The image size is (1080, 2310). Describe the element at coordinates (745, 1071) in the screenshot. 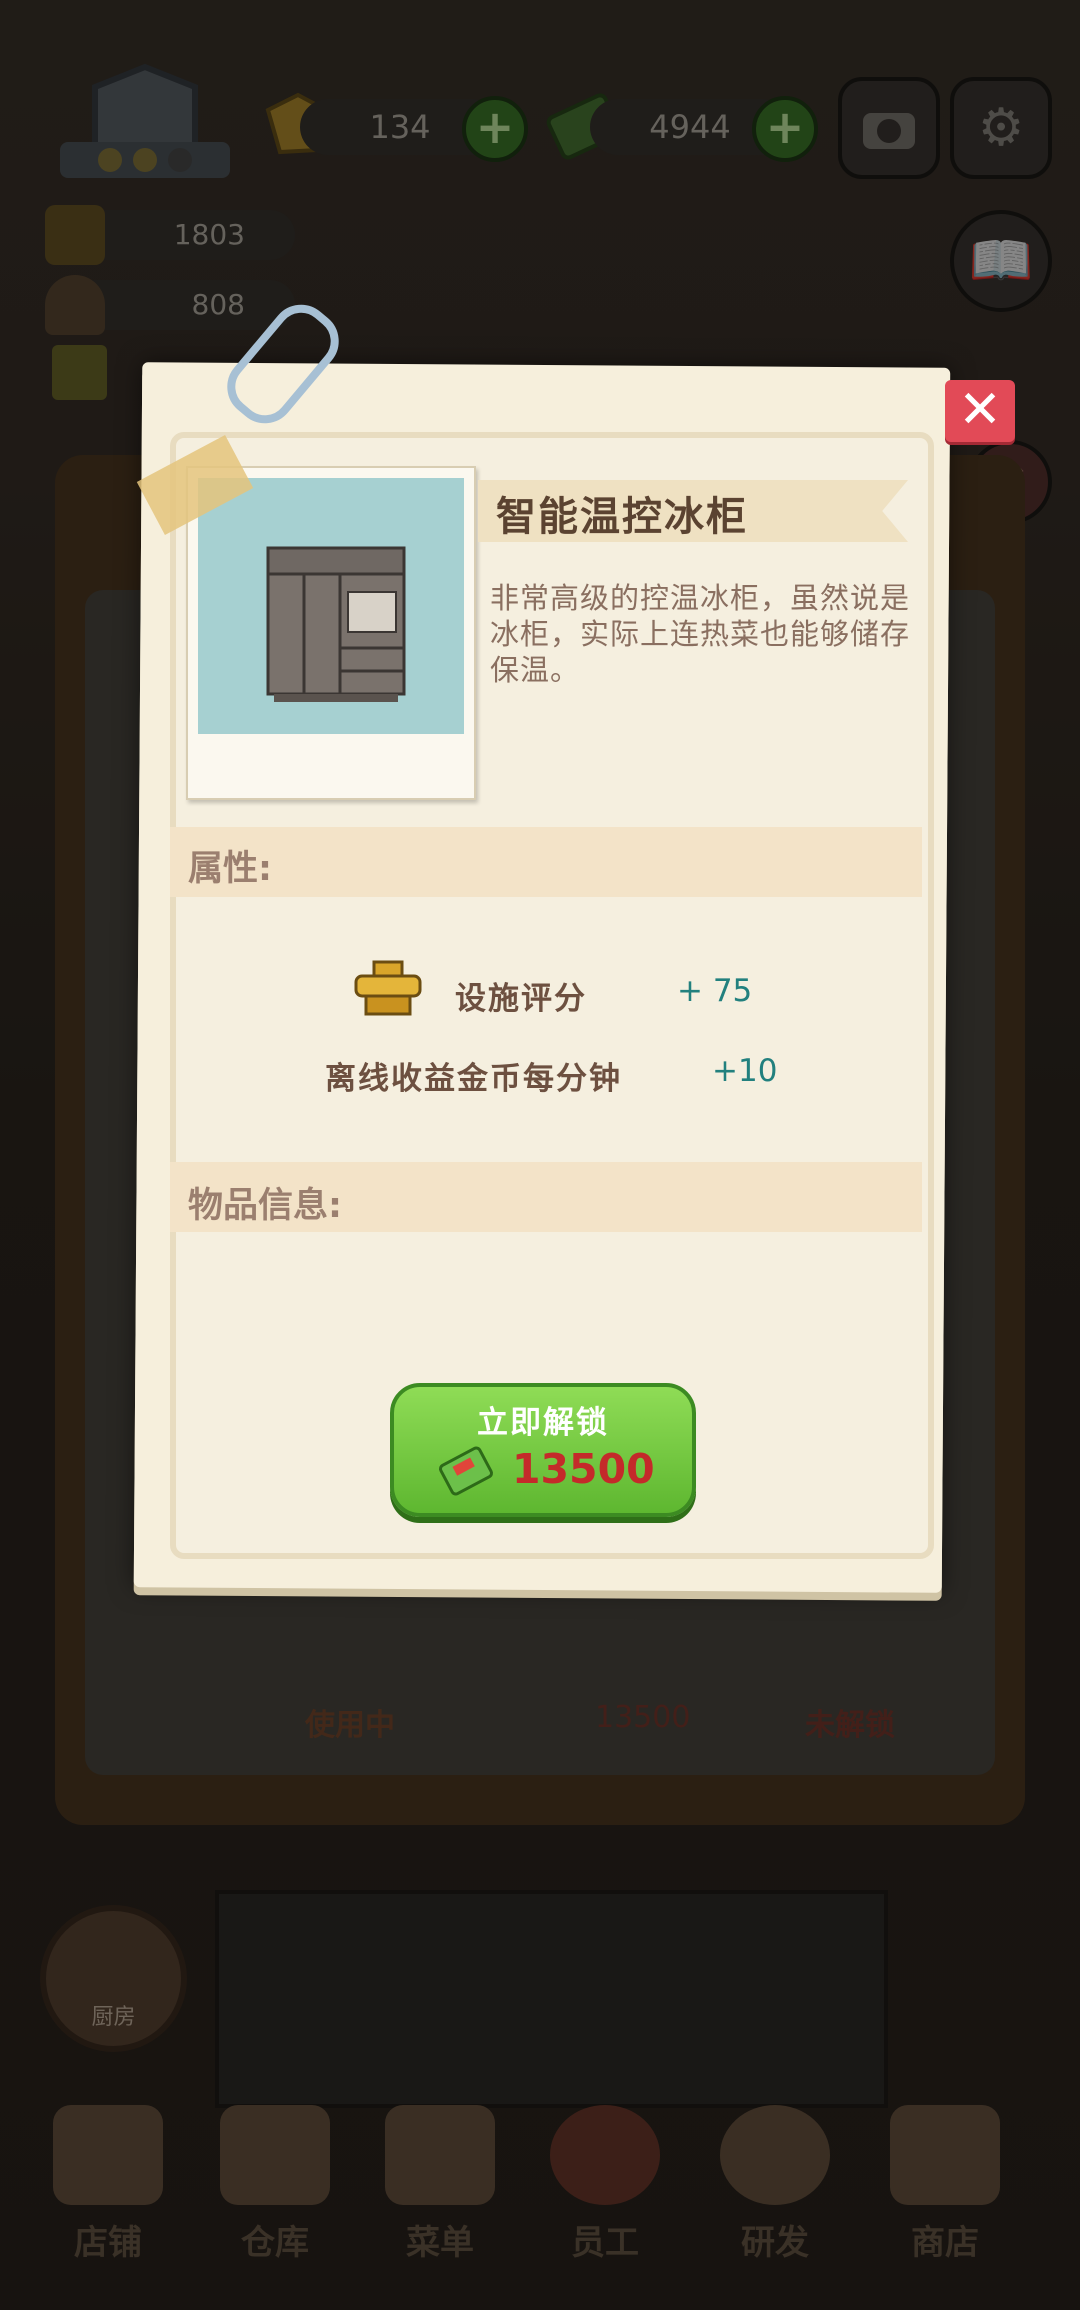

I see `offline-income-value: +10` at that location.